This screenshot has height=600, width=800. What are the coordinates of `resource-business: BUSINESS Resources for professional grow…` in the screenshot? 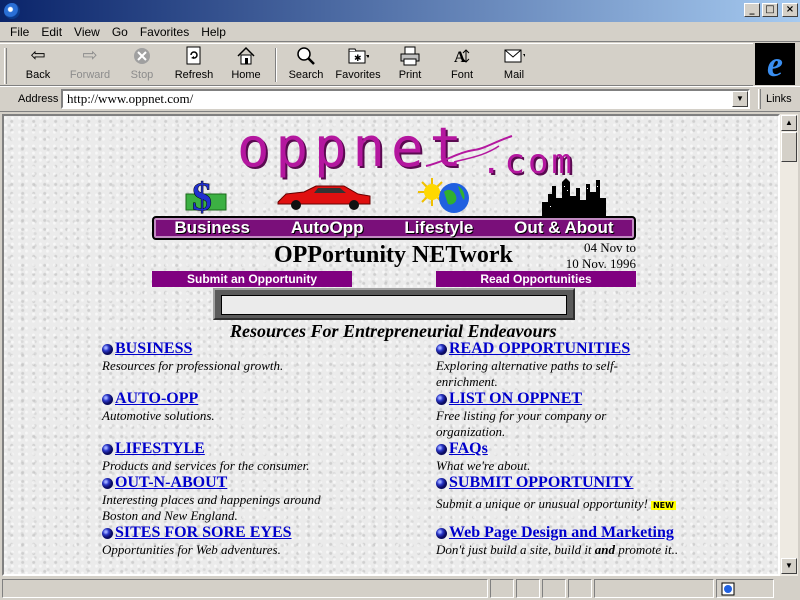 It's located at (227, 357).